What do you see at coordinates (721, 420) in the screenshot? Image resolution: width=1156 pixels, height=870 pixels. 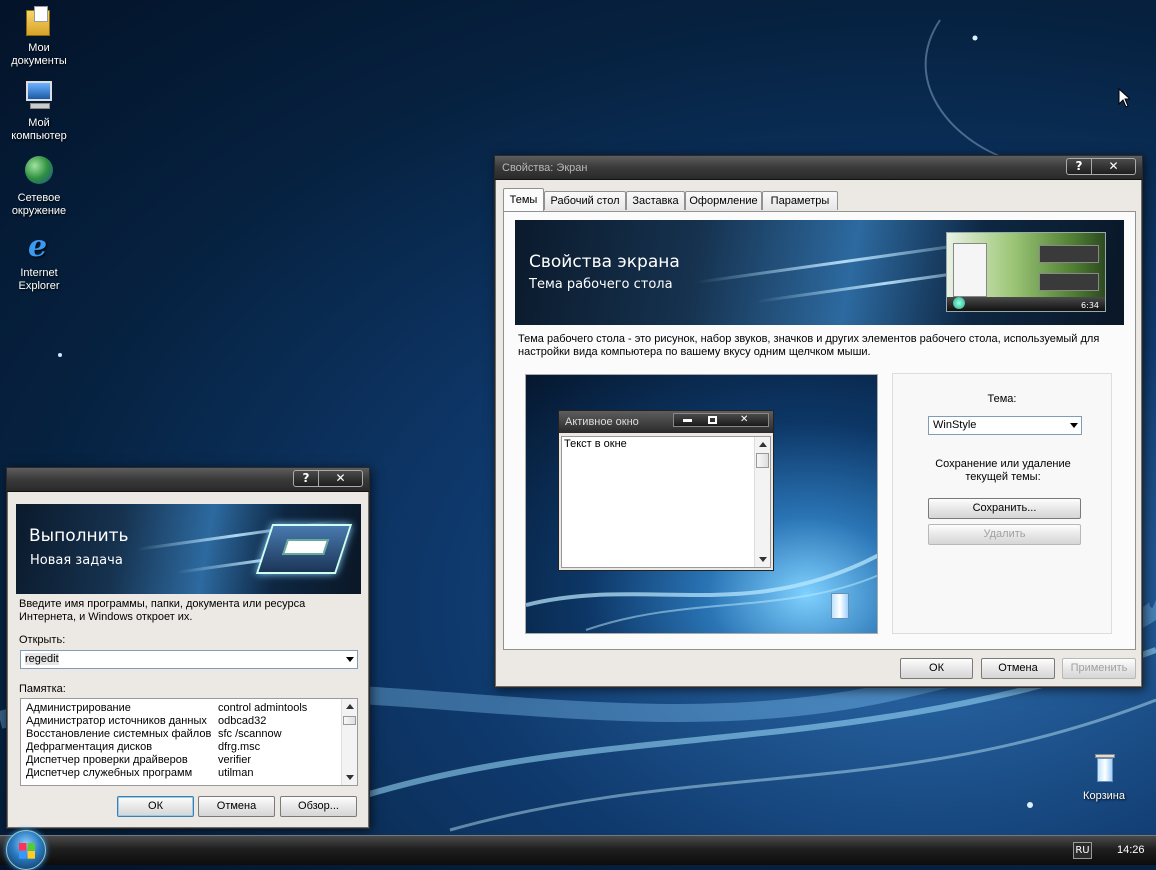 I see `preview-title-buttons: ✕` at bounding box center [721, 420].